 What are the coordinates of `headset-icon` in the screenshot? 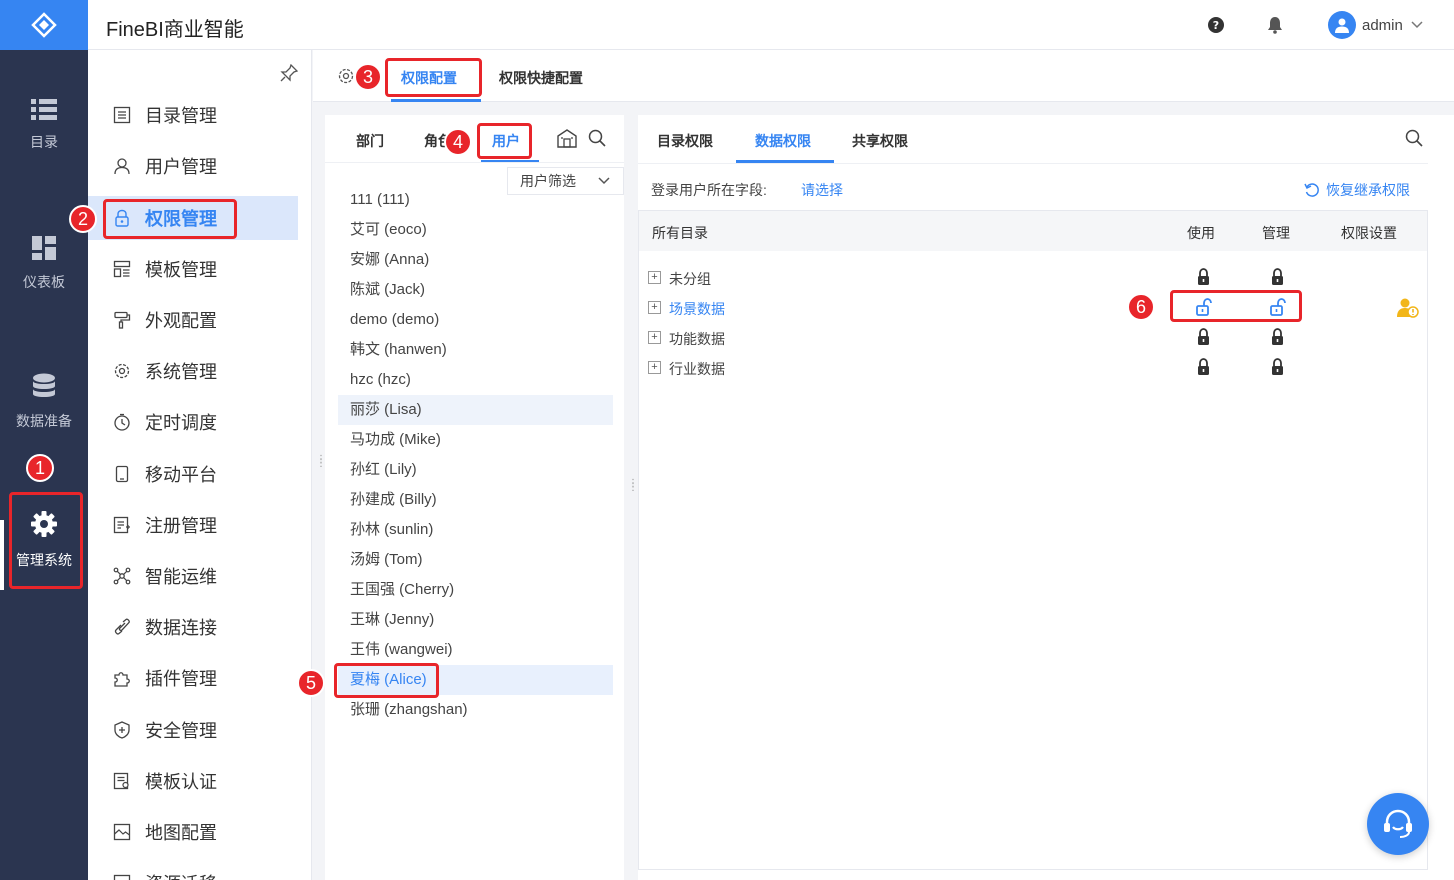 It's located at (1398, 823).